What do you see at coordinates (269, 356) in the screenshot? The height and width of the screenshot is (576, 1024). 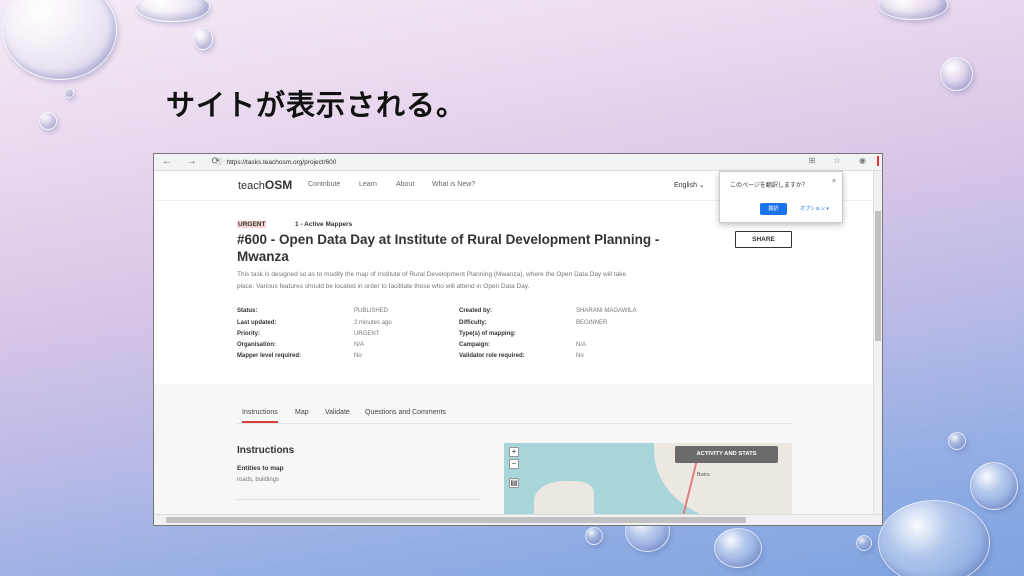 I see `meta-label: Mapper level required:` at bounding box center [269, 356].